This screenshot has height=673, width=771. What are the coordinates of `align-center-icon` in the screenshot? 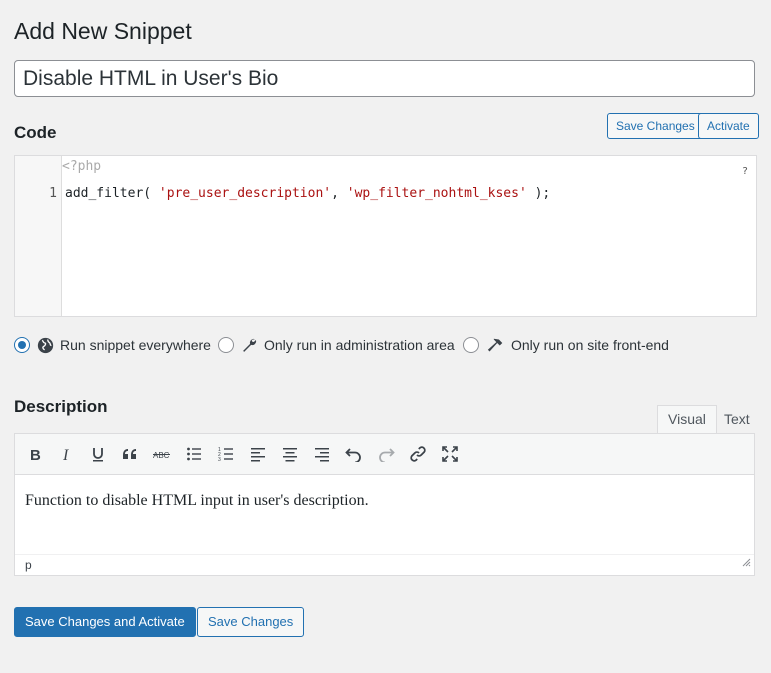 It's located at (290, 454).